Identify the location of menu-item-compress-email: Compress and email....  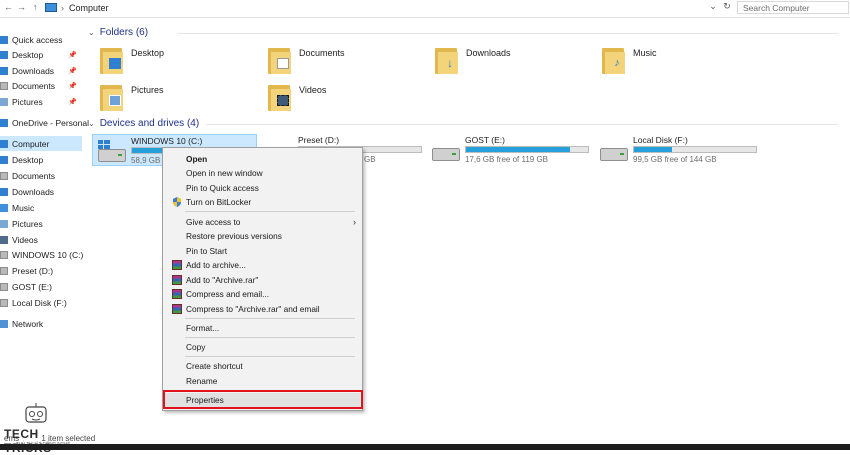
(262, 294).